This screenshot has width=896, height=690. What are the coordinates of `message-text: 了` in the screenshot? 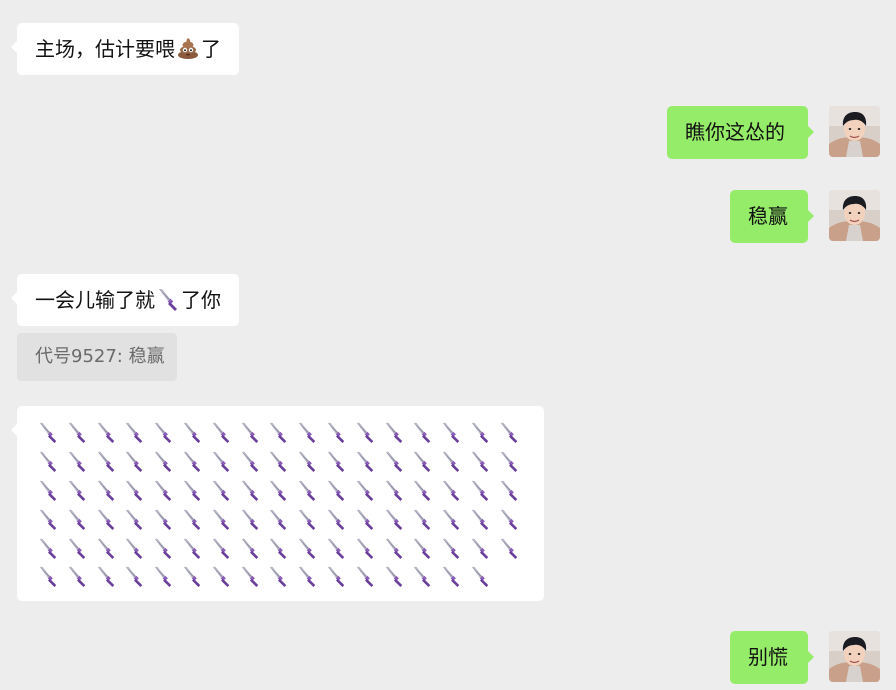 It's located at (211, 49).